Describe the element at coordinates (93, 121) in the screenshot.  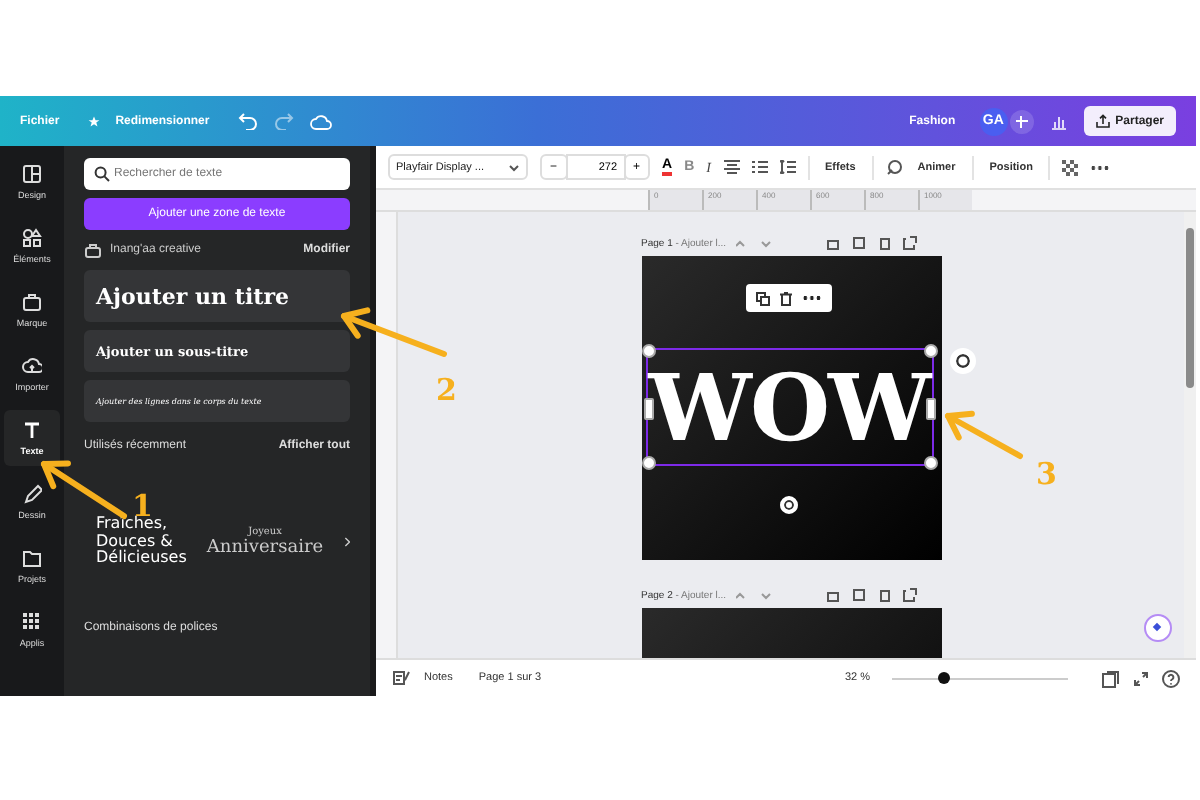
I see `star-icon` at that location.